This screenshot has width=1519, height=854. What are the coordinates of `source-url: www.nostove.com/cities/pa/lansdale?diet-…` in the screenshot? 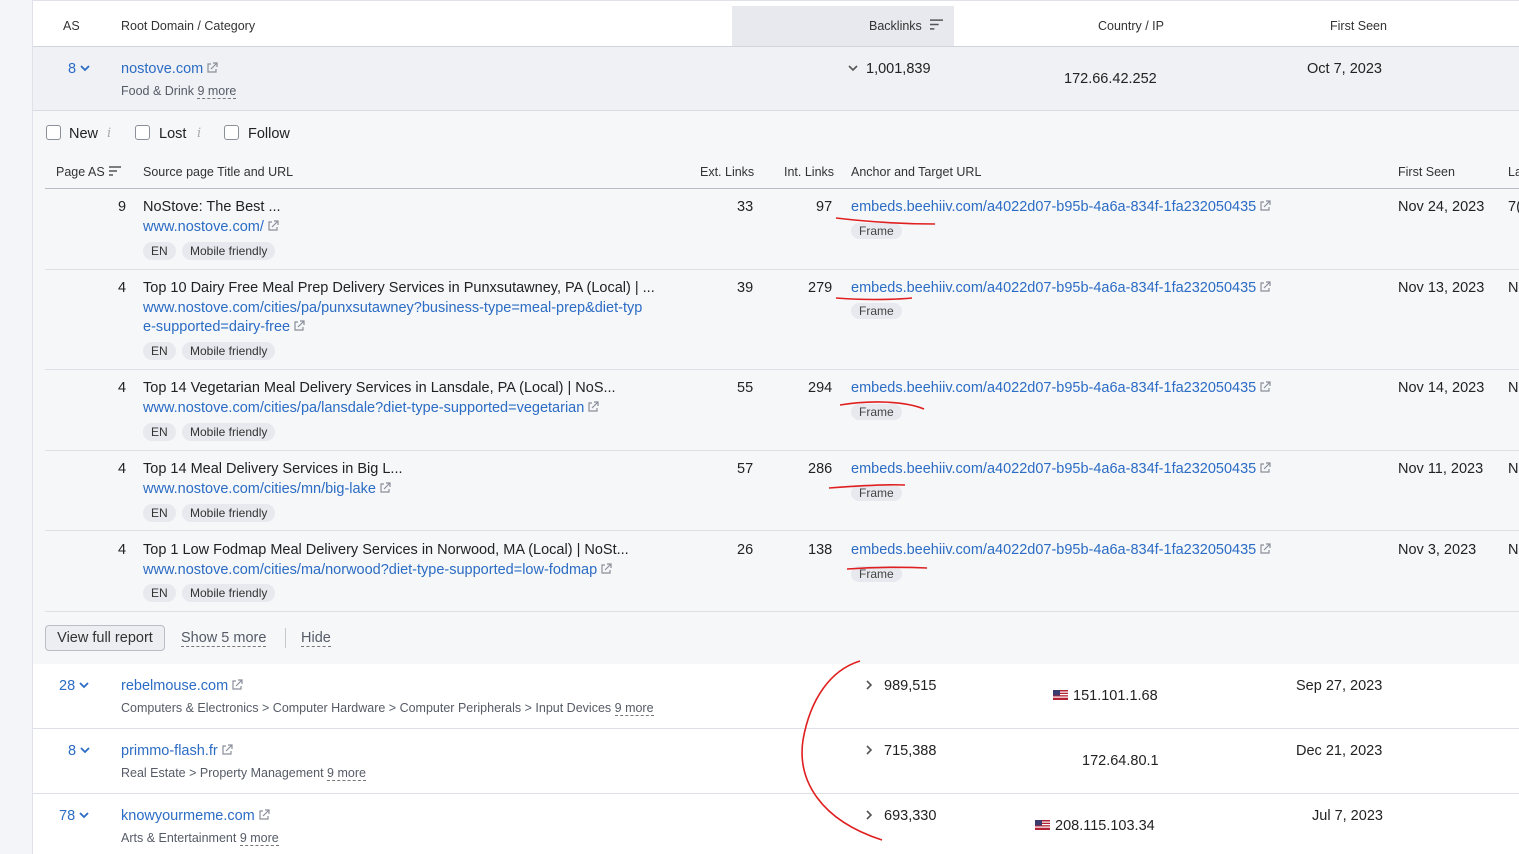 It's located at (371, 408).